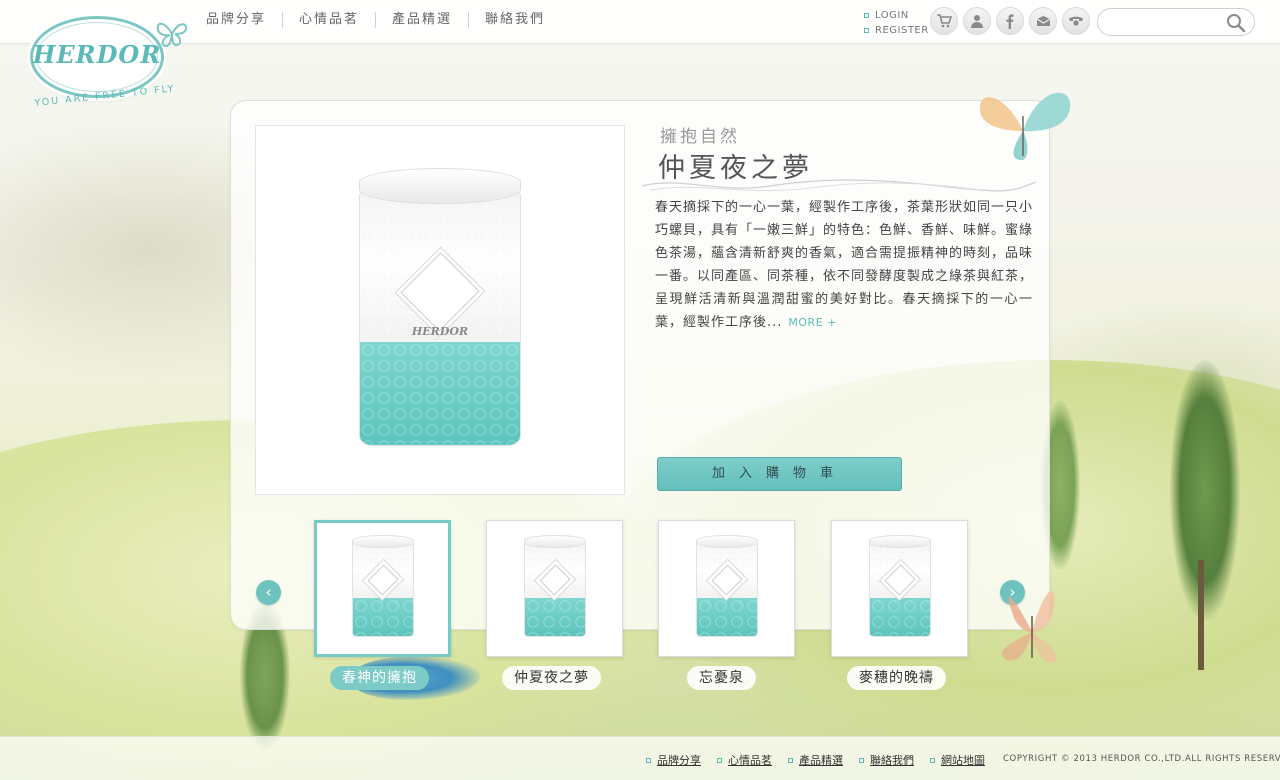 The width and height of the screenshot is (1280, 780). I want to click on nav-item-products: 產品精選, so click(421, 20).